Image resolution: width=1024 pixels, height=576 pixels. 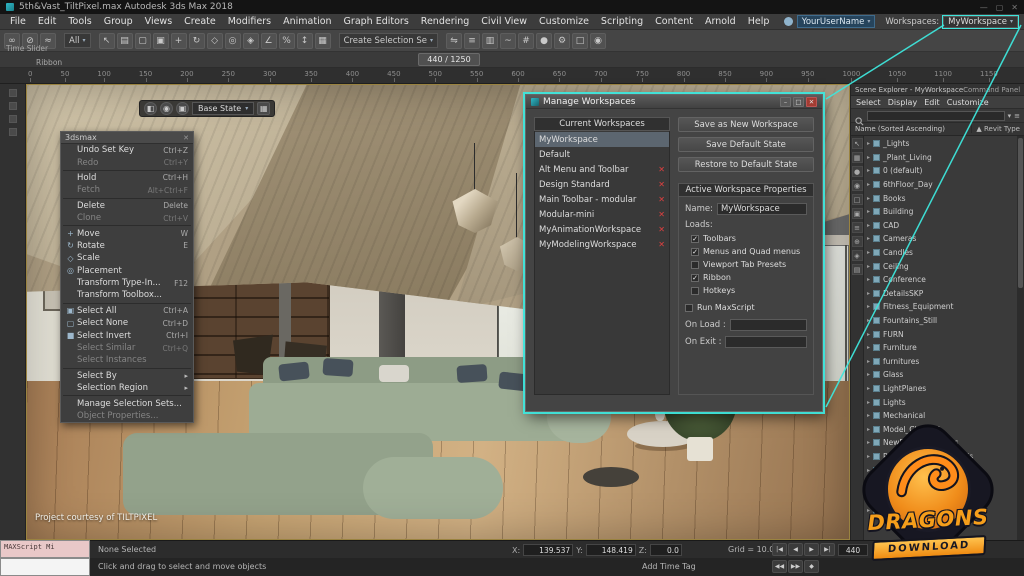 What do you see at coordinates (160, 40) in the screenshot?
I see `window-crossing-icon: ▣` at bounding box center [160, 40].